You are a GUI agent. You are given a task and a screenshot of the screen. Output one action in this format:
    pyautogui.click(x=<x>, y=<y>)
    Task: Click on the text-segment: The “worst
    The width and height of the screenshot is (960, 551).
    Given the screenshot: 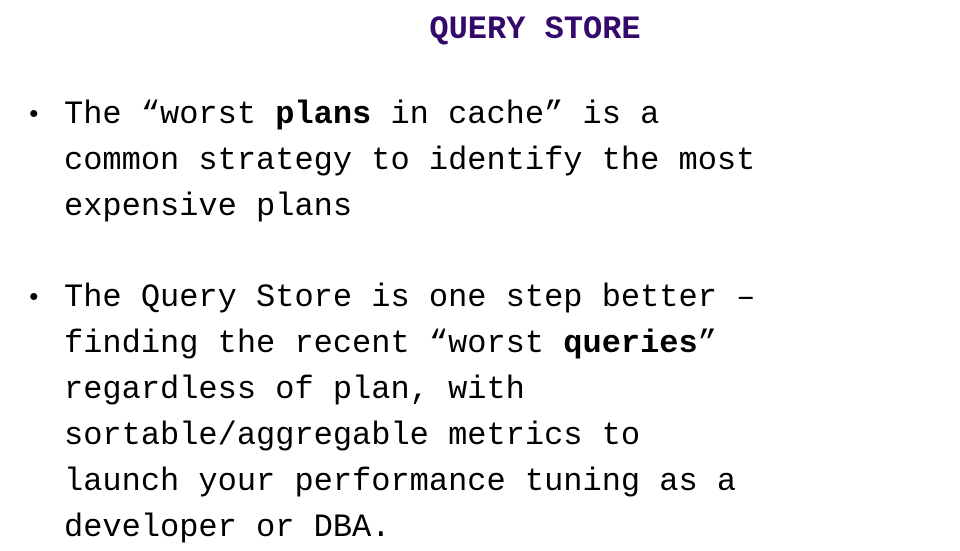 What is the action you would take?
    pyautogui.click(x=170, y=114)
    